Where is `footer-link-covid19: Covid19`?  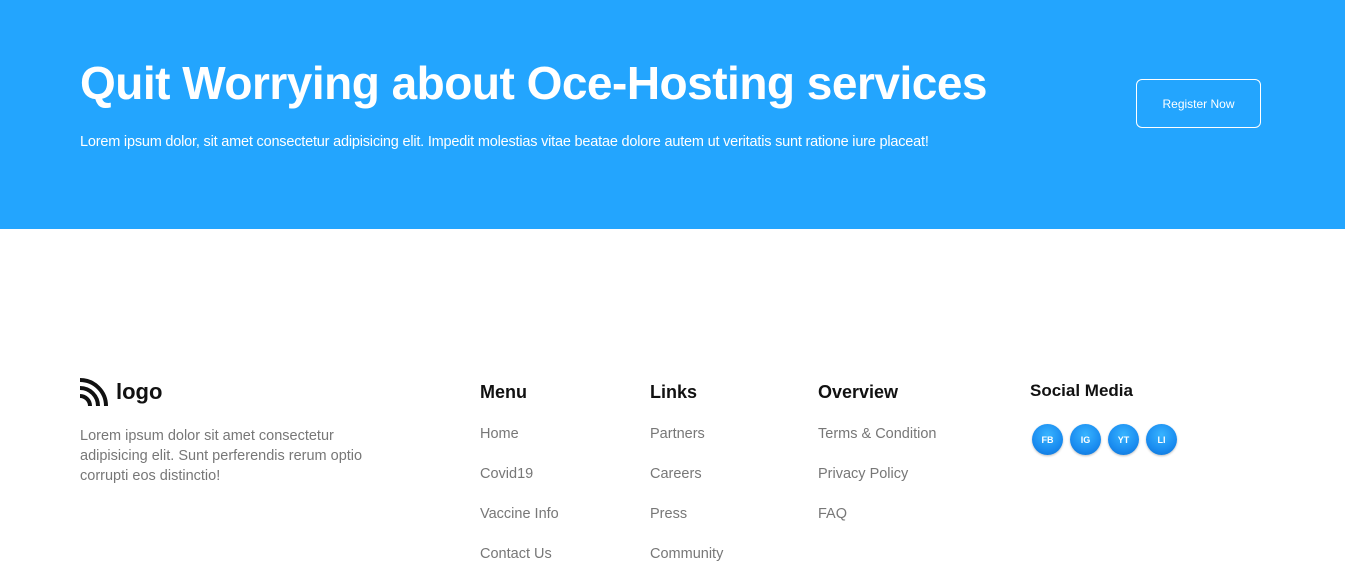
footer-link-covid19: Covid19 is located at coordinates (519, 484).